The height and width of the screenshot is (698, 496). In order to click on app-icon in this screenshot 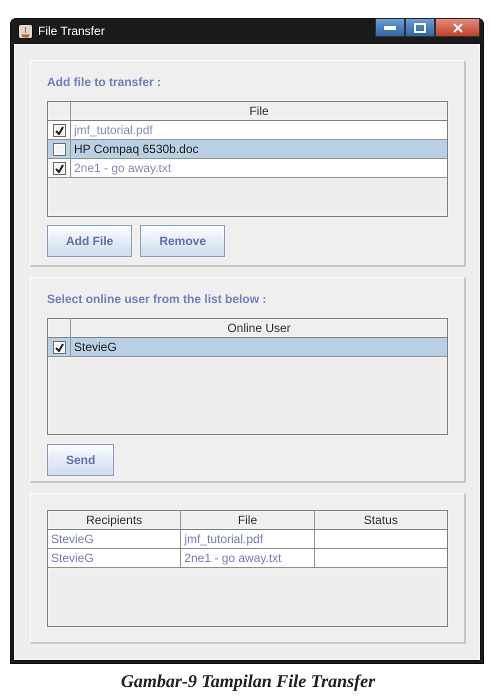, I will do `click(25, 31)`.